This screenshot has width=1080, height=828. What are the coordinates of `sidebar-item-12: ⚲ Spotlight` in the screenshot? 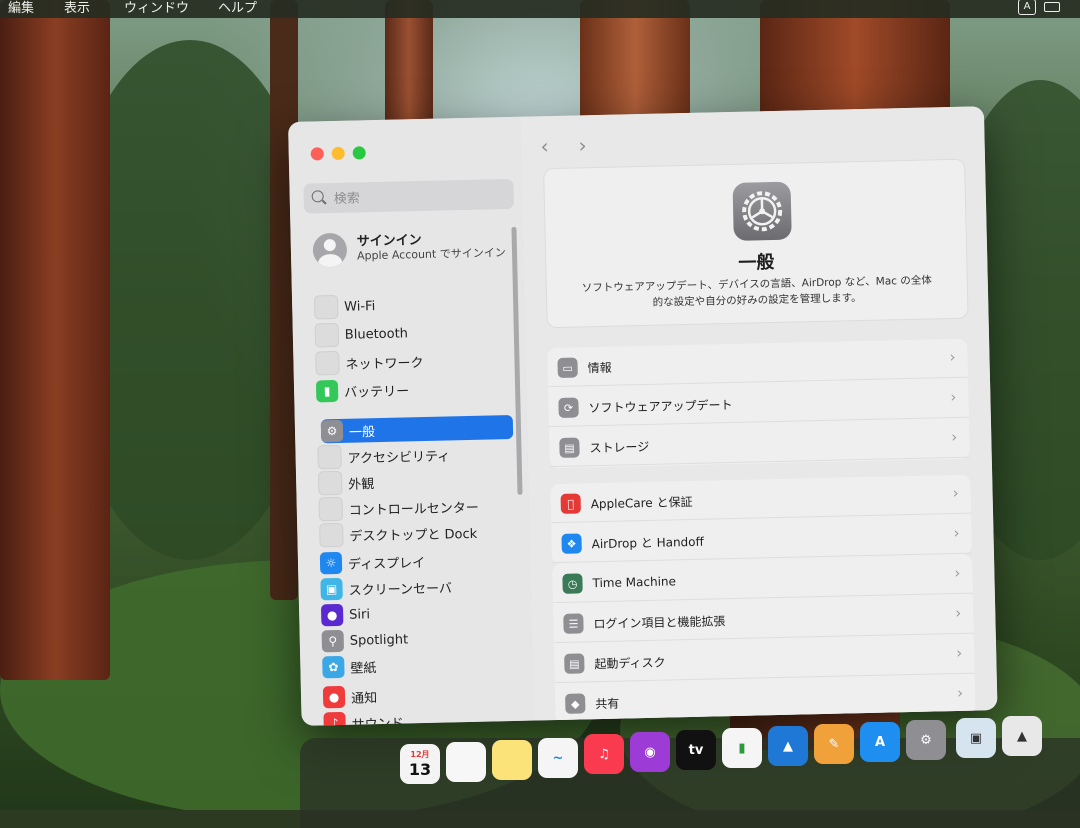 It's located at (420, 639).